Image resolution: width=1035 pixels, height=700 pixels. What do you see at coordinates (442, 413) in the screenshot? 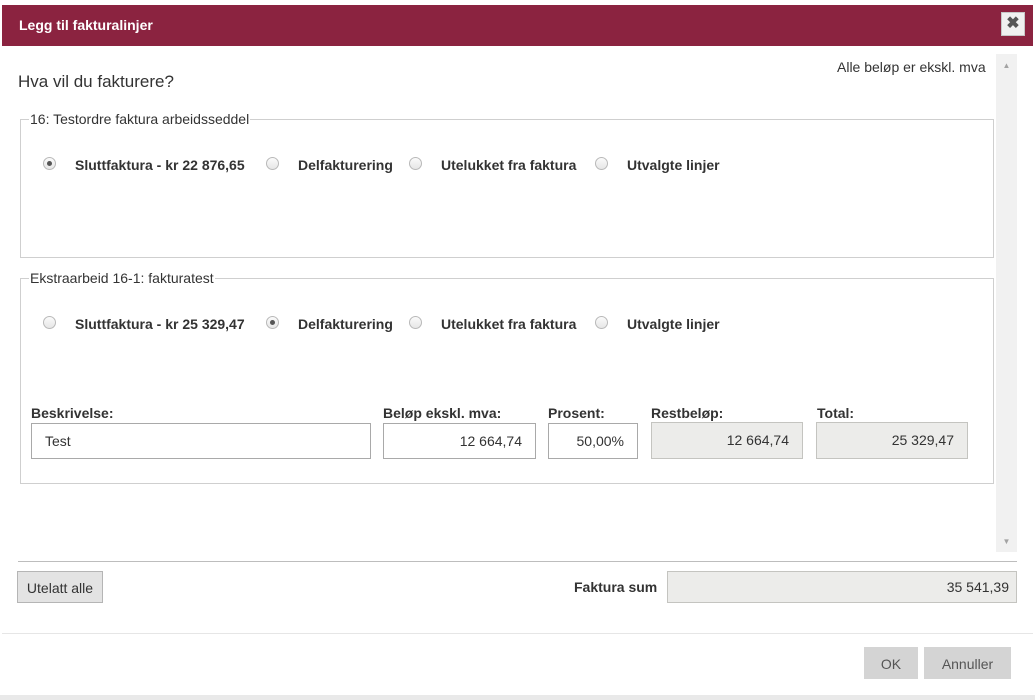
I see `amount-label: Beløp ekskl. mva:` at bounding box center [442, 413].